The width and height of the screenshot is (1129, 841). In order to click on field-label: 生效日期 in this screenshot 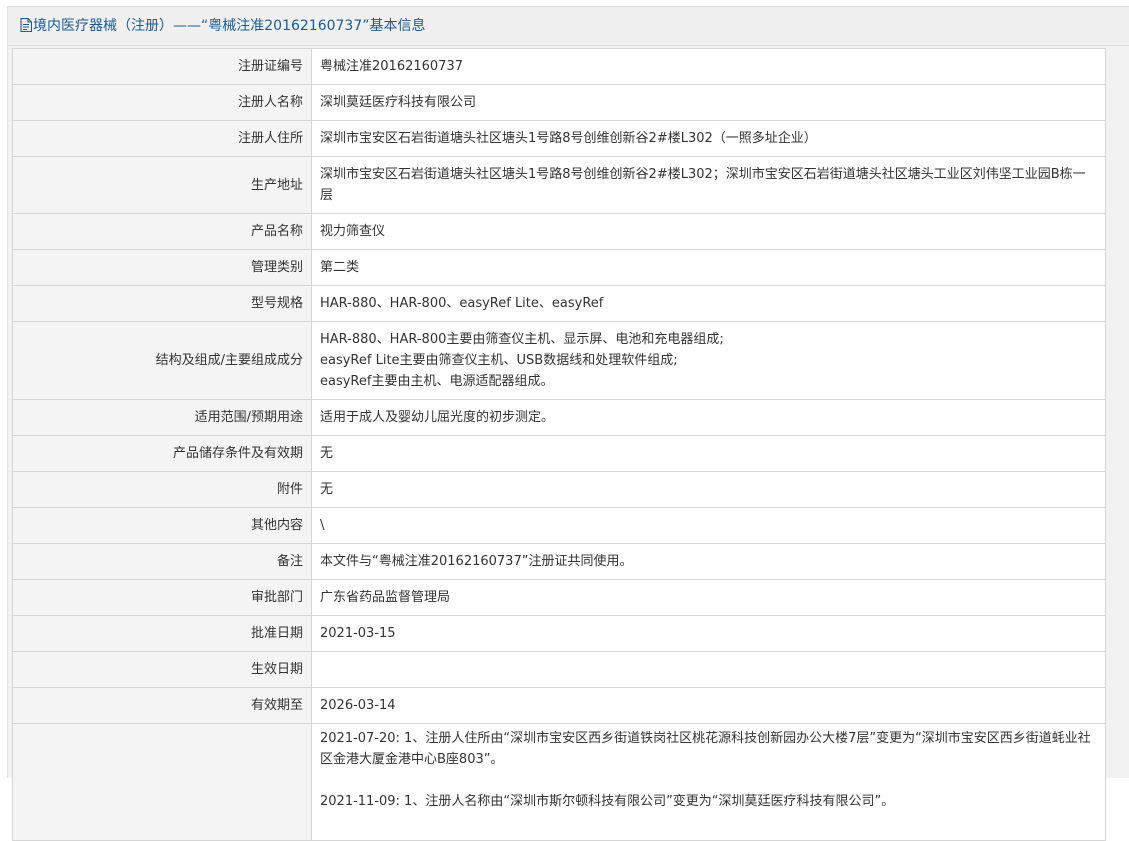, I will do `click(162, 669)`.